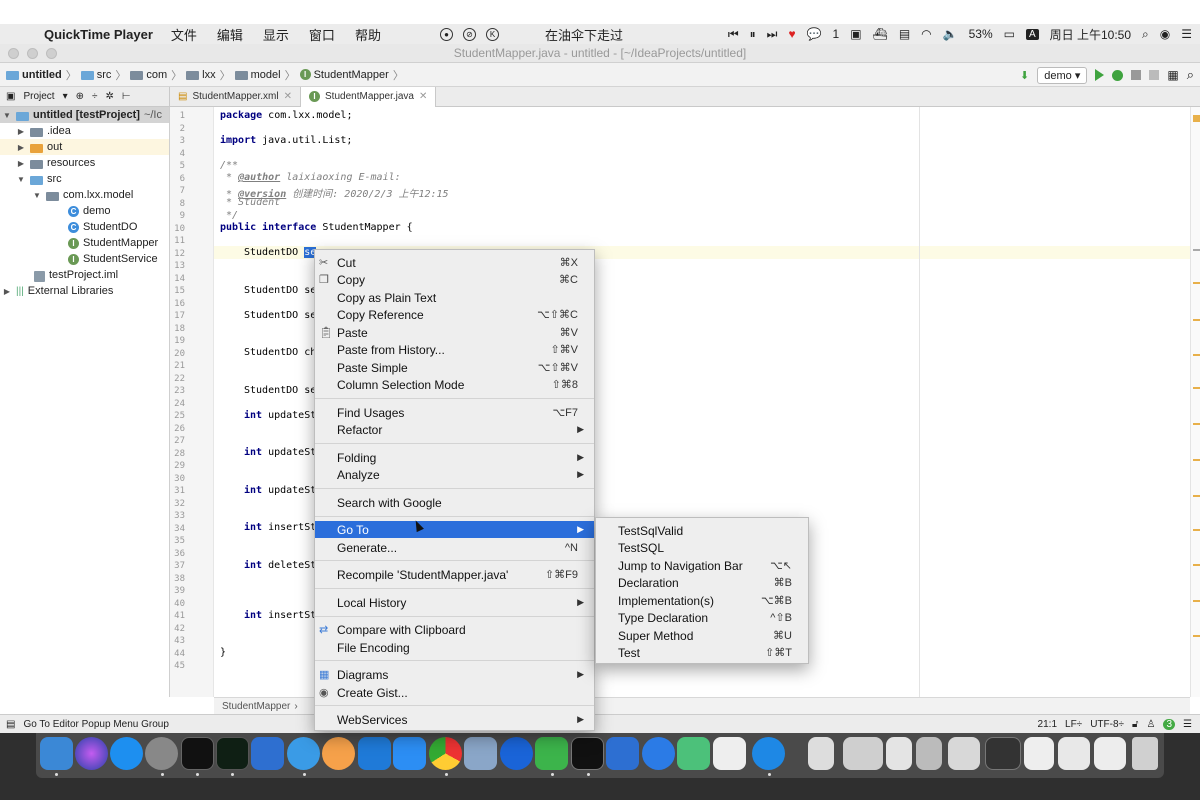  I want to click on java-icon, so click(729, 753).